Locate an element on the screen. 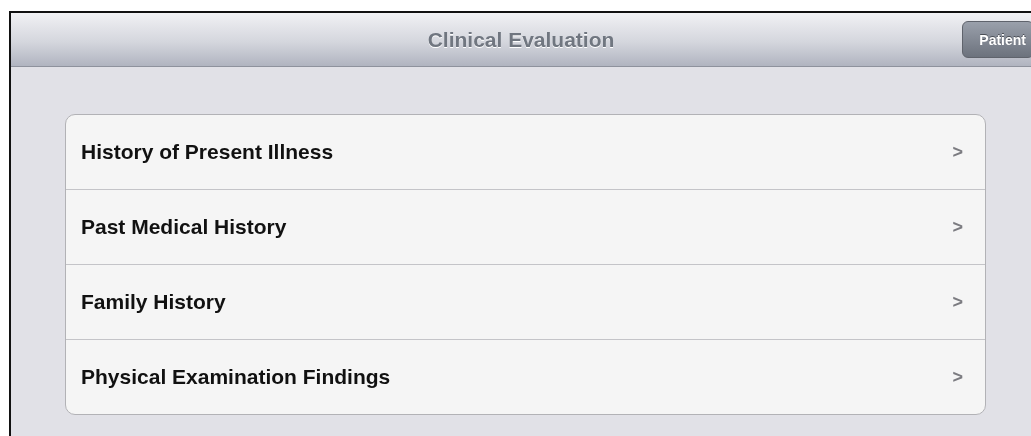 The width and height of the screenshot is (1031, 436). patient-button: Patient is located at coordinates (996, 39).